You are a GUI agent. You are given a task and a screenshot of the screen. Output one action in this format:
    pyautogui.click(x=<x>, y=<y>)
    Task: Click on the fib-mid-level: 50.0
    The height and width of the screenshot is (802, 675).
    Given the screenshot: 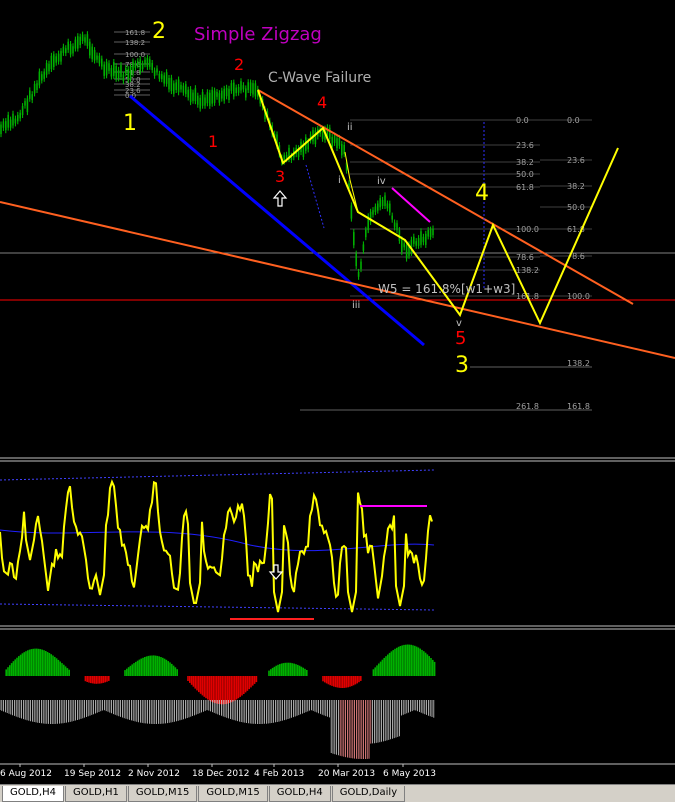 What is the action you would take?
    pyautogui.click(x=525, y=174)
    